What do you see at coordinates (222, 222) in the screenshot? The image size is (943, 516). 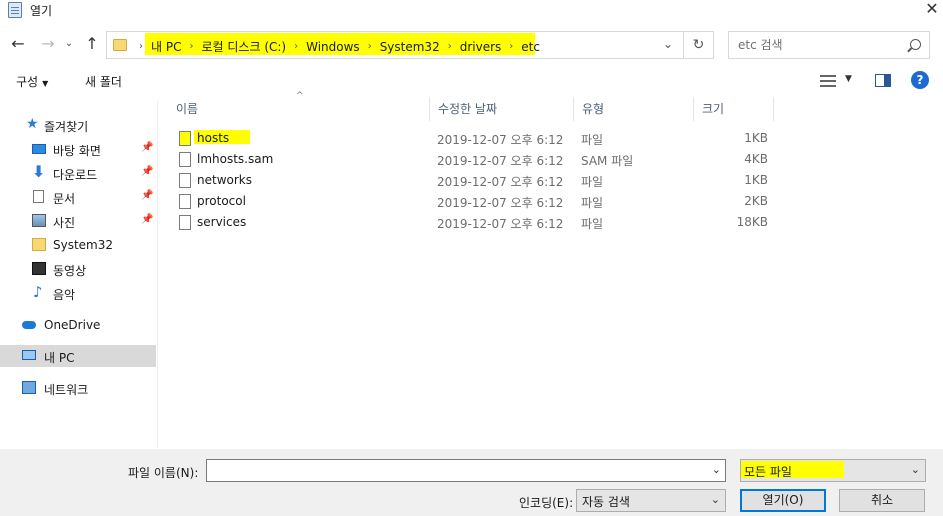 I see `file-name: services` at bounding box center [222, 222].